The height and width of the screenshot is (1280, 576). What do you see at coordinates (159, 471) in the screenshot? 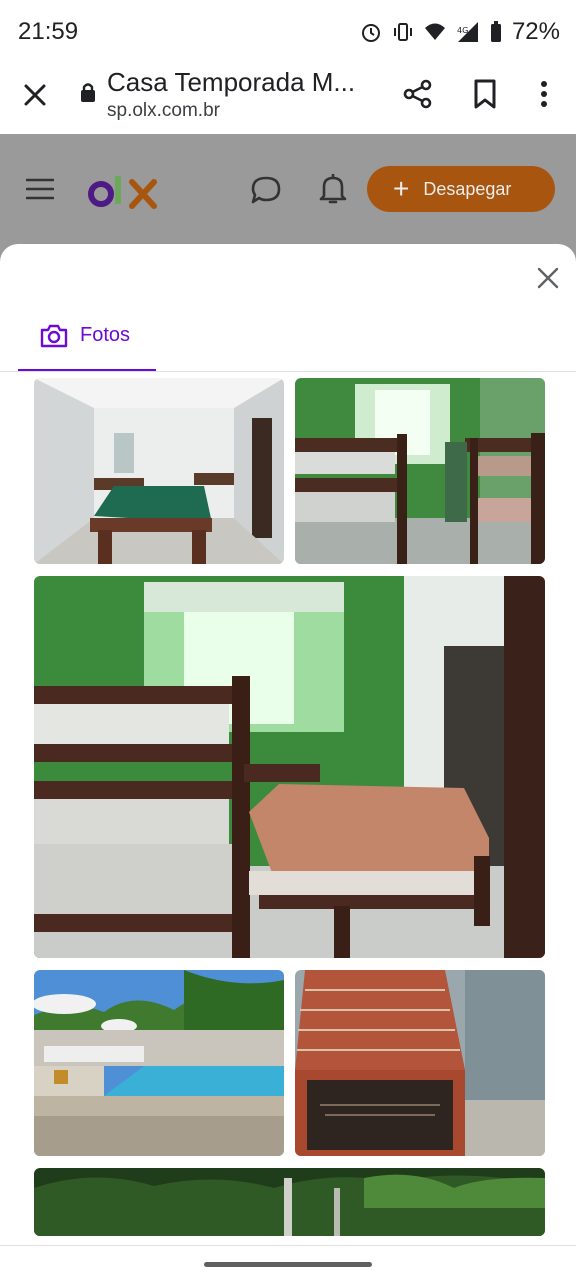
I see `photo-pool-table-hall` at bounding box center [159, 471].